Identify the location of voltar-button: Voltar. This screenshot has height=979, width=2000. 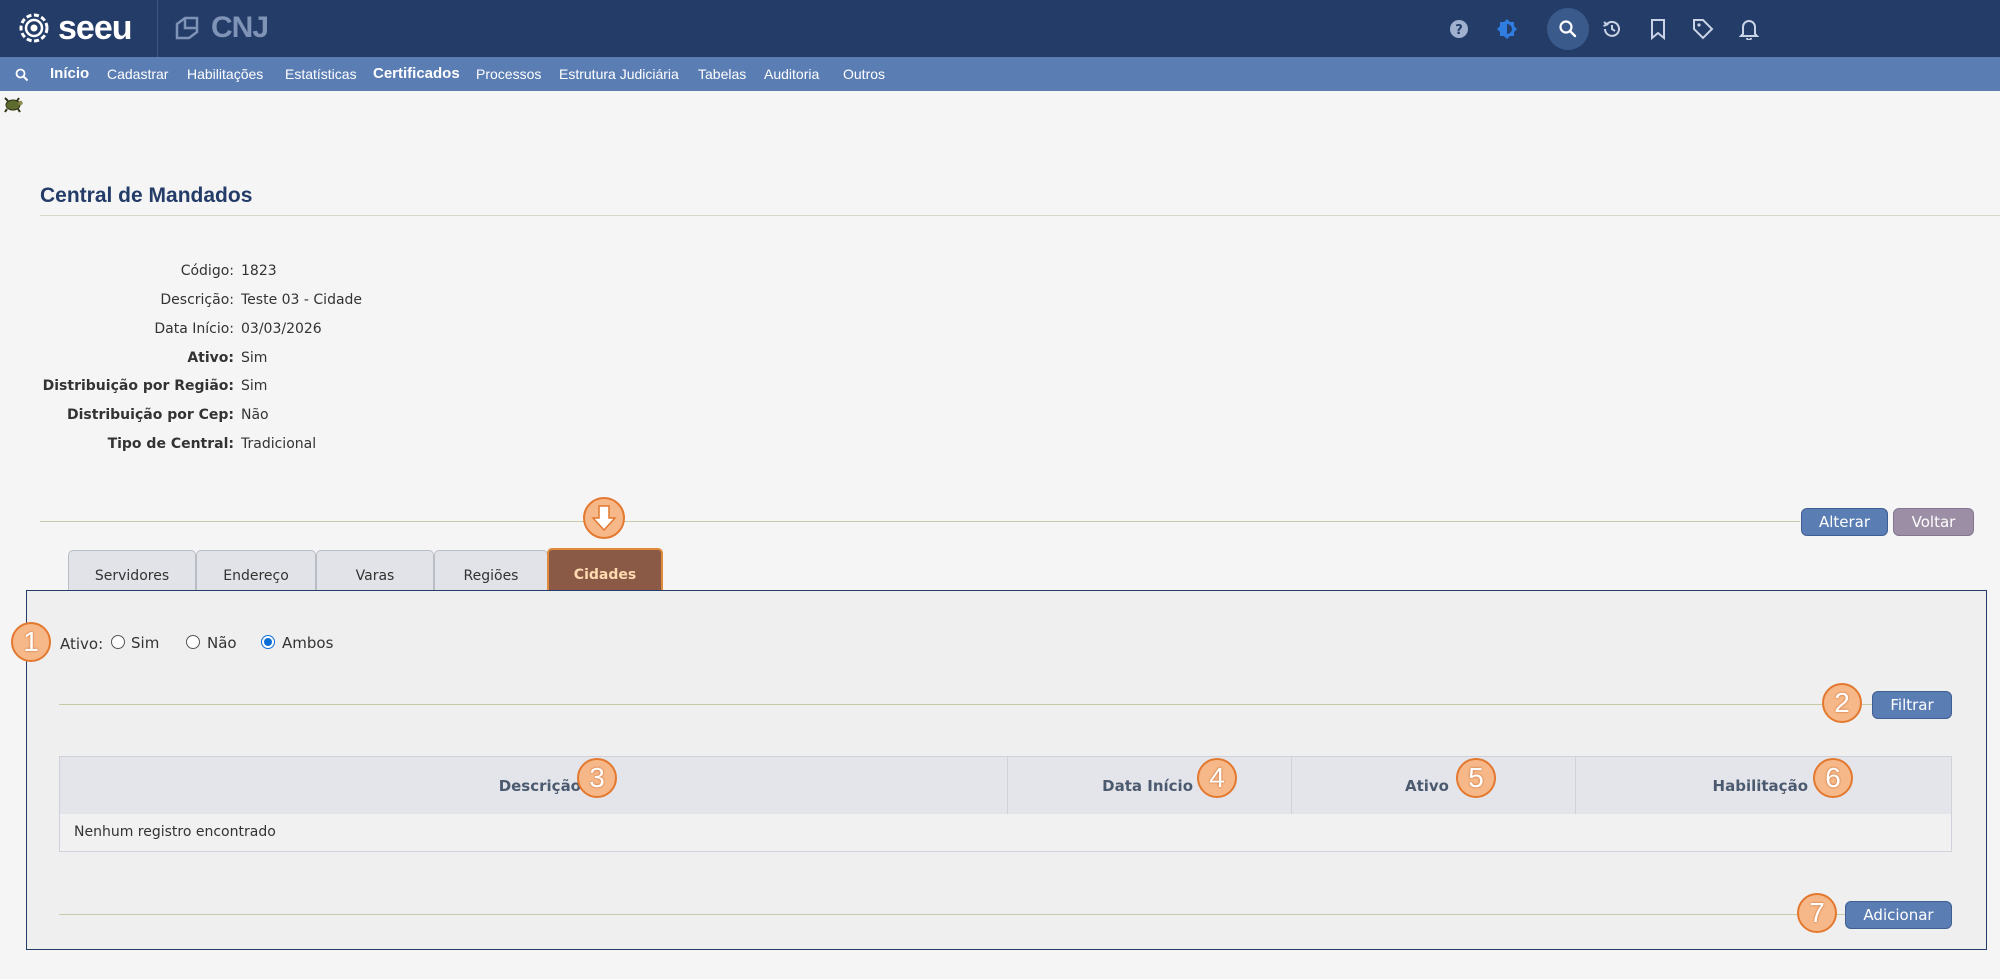
(1933, 522).